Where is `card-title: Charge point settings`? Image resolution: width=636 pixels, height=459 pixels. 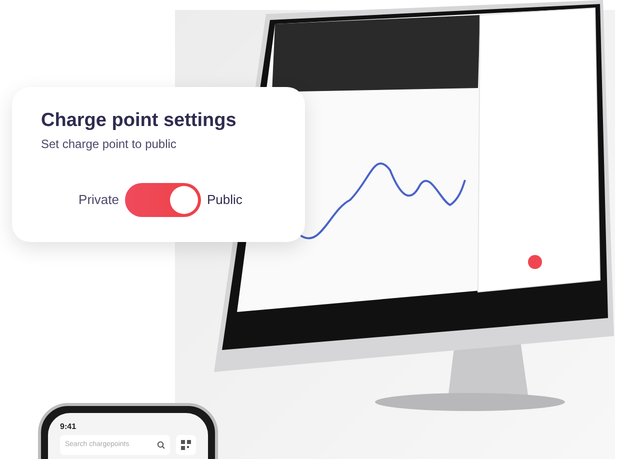 card-title: Charge point settings is located at coordinates (139, 121).